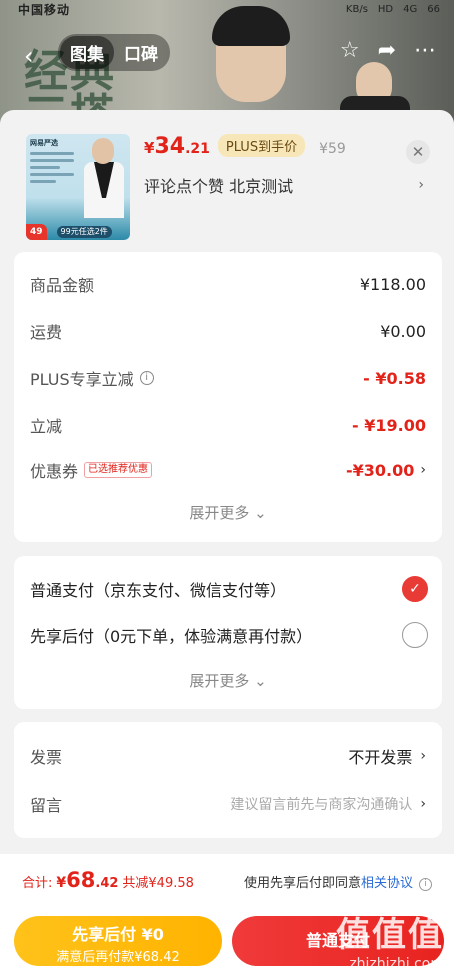  What do you see at coordinates (403, 331) in the screenshot?
I see `amount-value: ¥0.00` at bounding box center [403, 331].